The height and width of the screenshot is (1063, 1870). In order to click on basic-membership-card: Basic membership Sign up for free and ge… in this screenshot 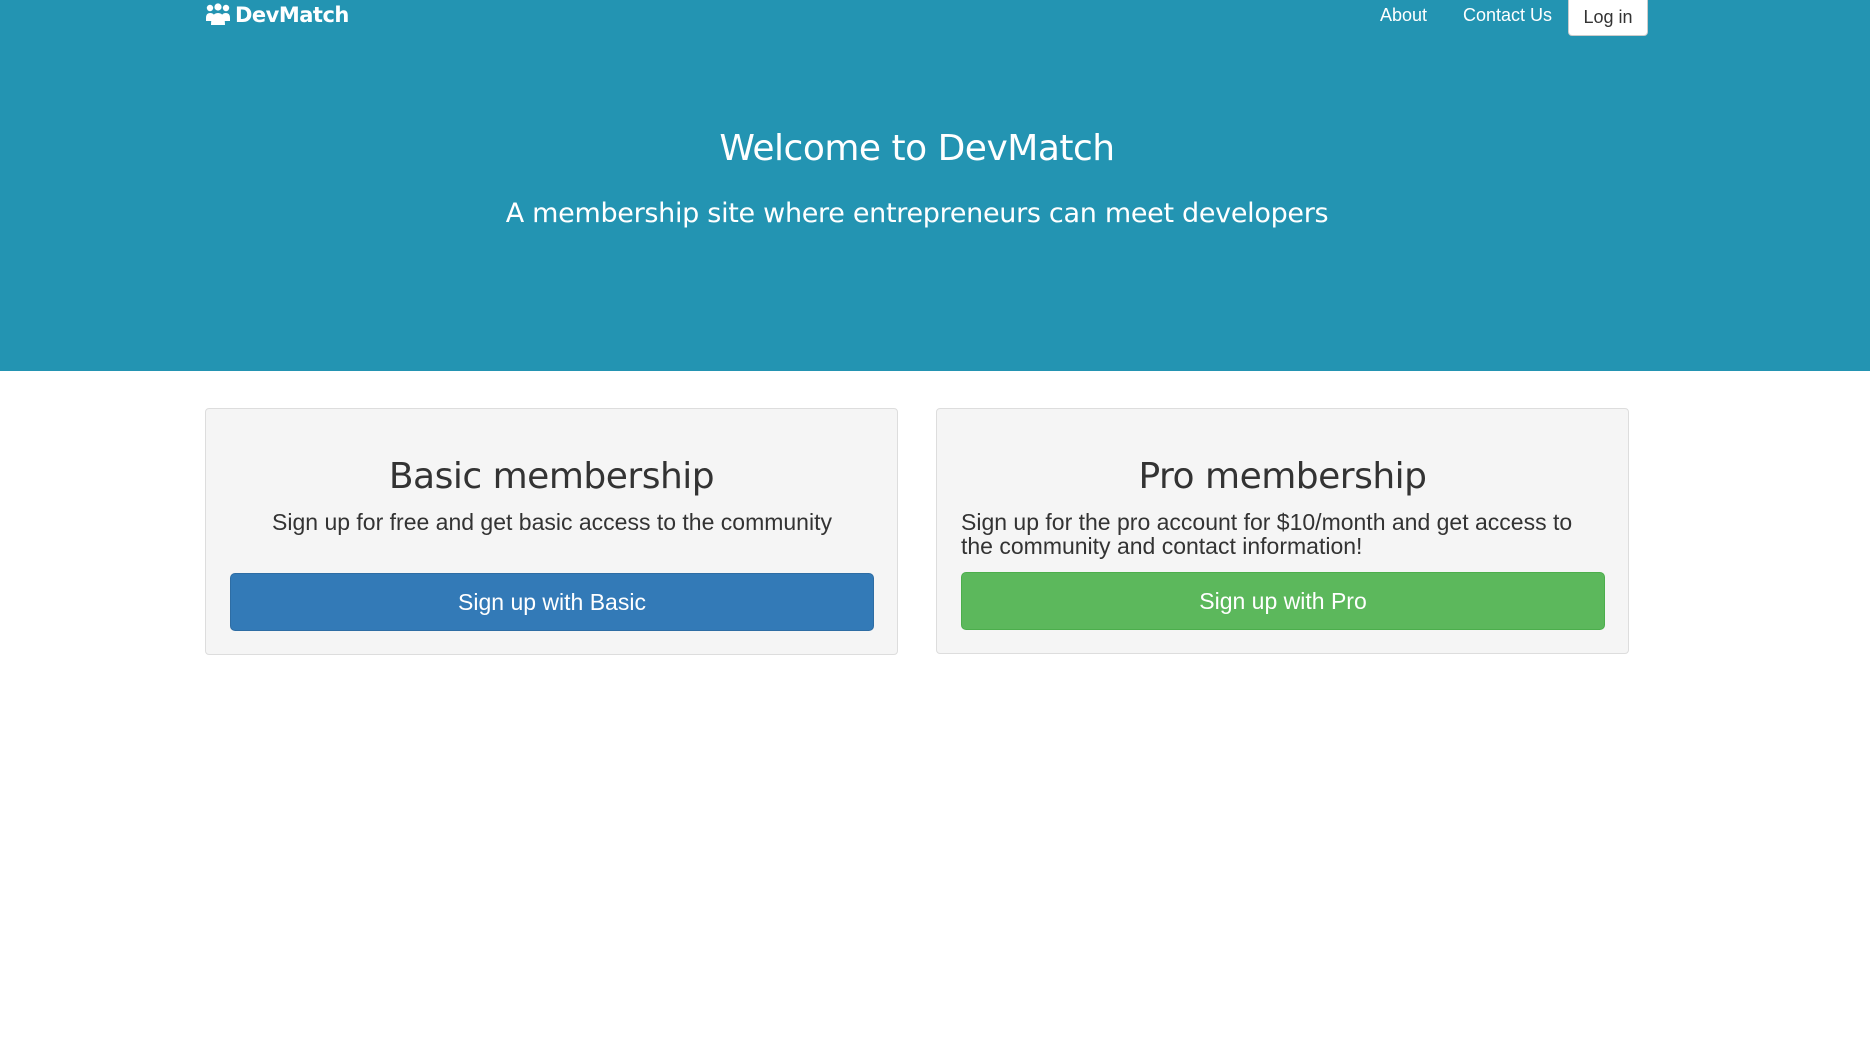, I will do `click(551, 531)`.